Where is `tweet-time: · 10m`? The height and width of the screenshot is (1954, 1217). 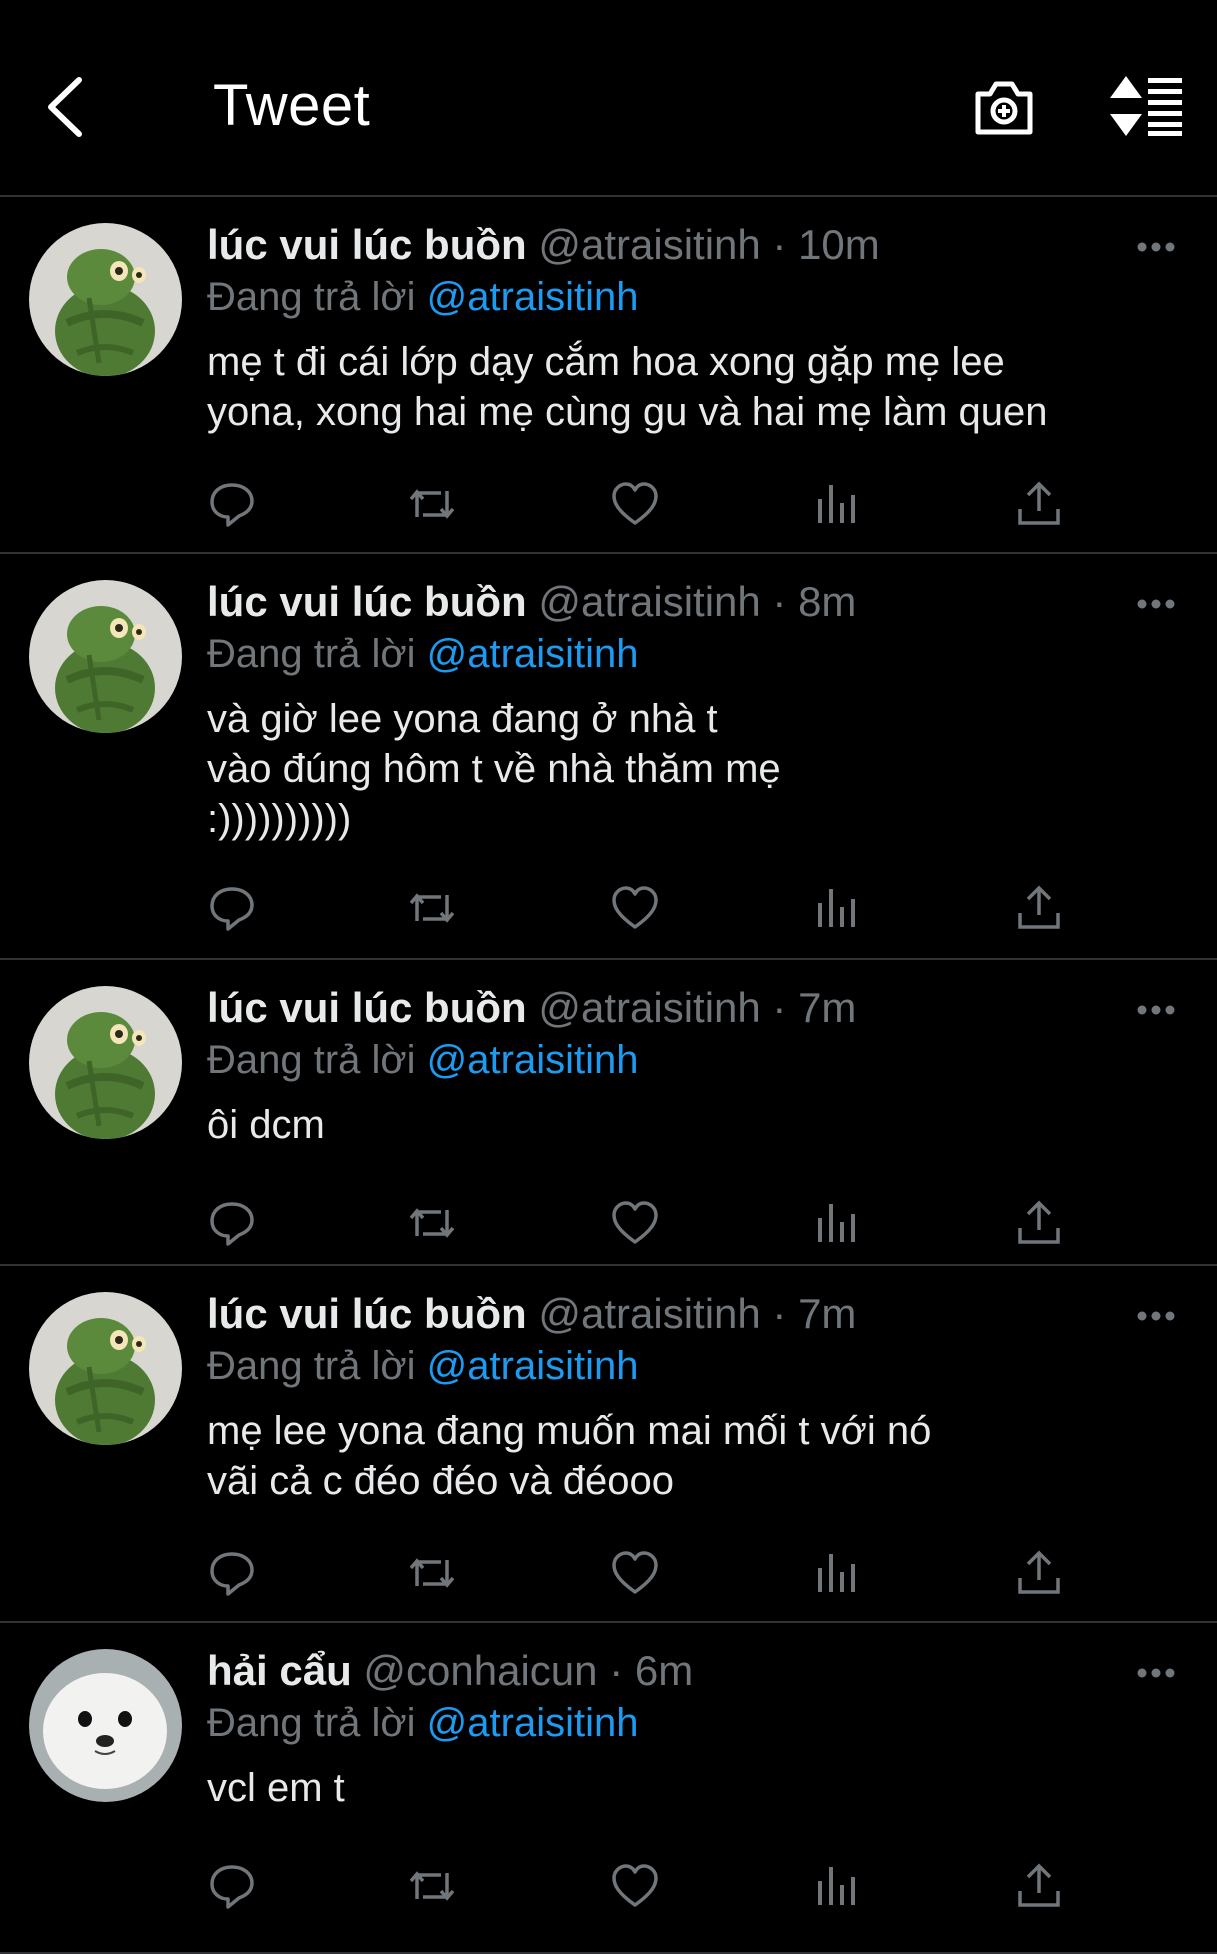 tweet-time: · 10m is located at coordinates (826, 244).